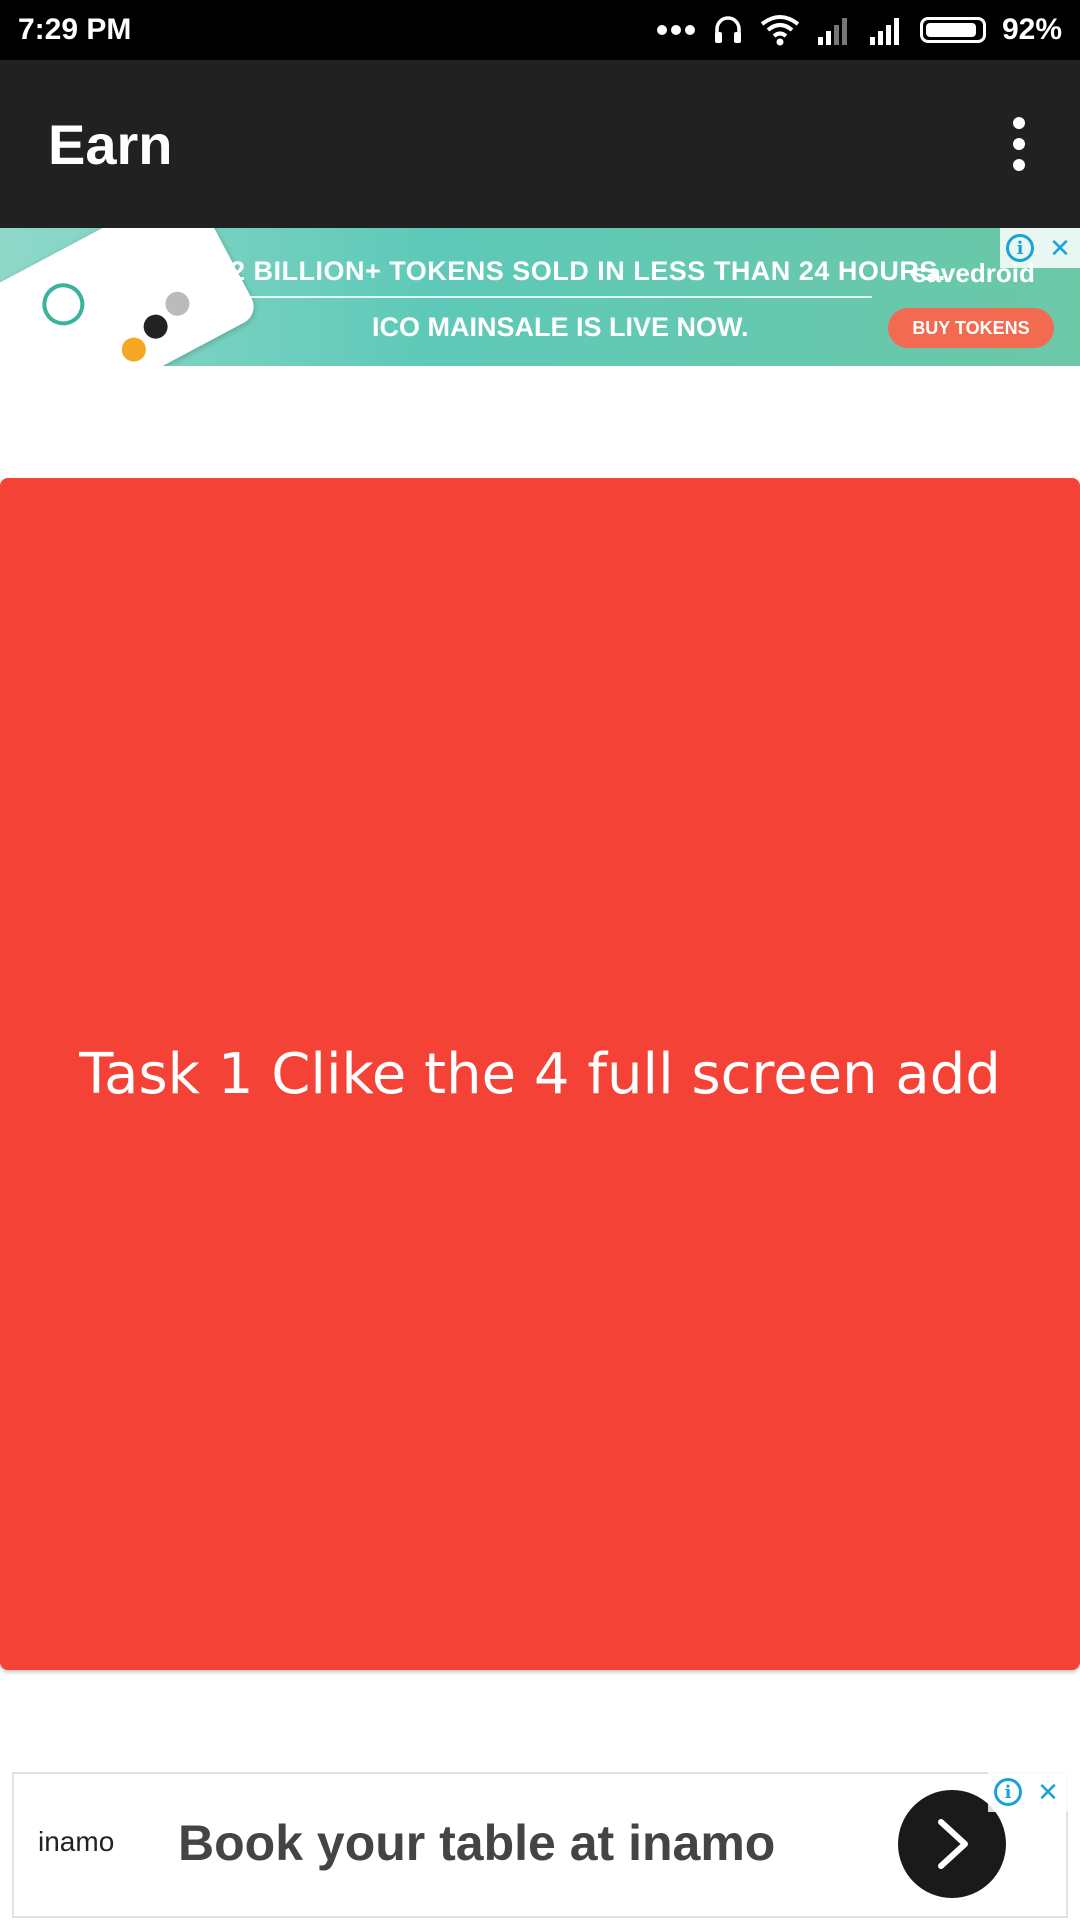  I want to click on bottom-ad-banner: inamo Book your table at inamo i ✕, so click(540, 1845).